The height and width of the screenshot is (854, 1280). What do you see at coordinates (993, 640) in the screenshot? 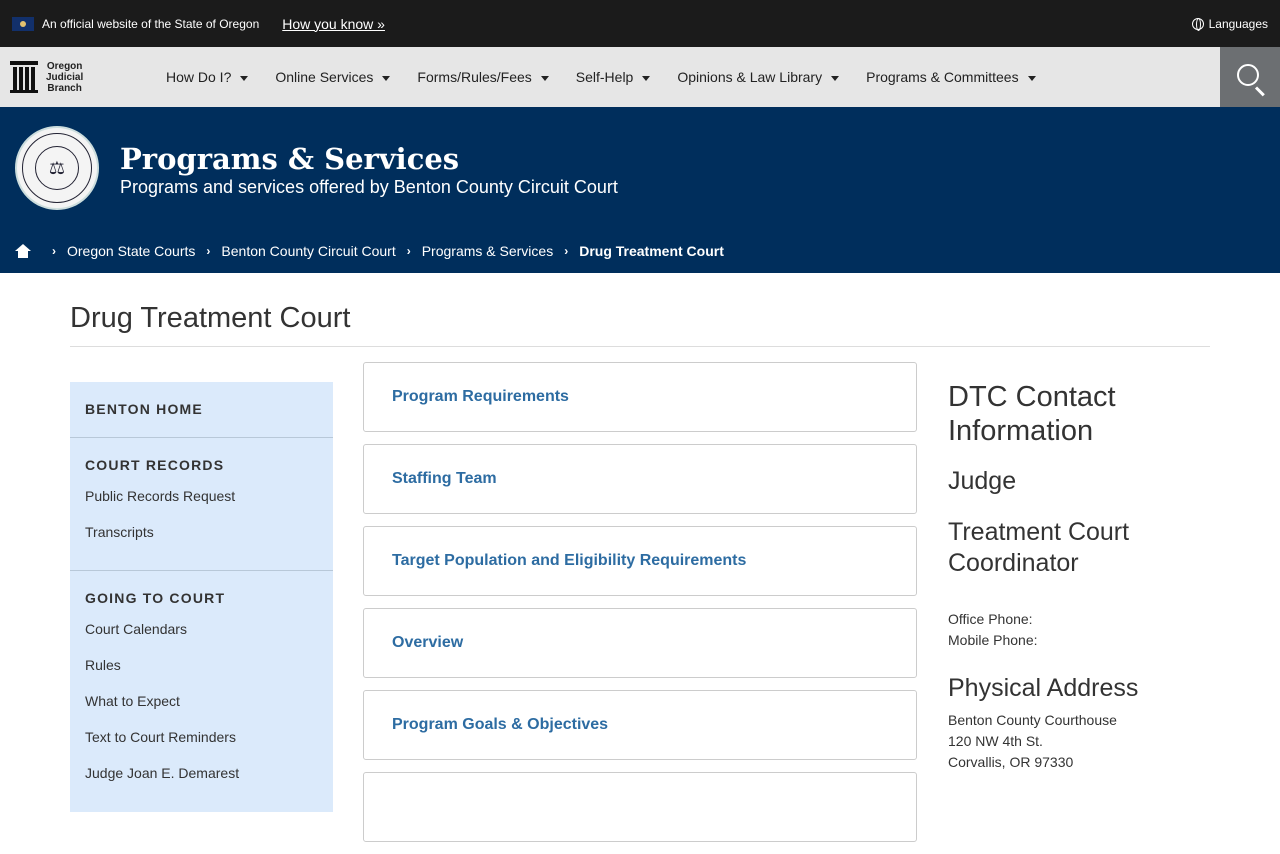
I see `mobile-phone-label: Mobile Phone:` at bounding box center [993, 640].